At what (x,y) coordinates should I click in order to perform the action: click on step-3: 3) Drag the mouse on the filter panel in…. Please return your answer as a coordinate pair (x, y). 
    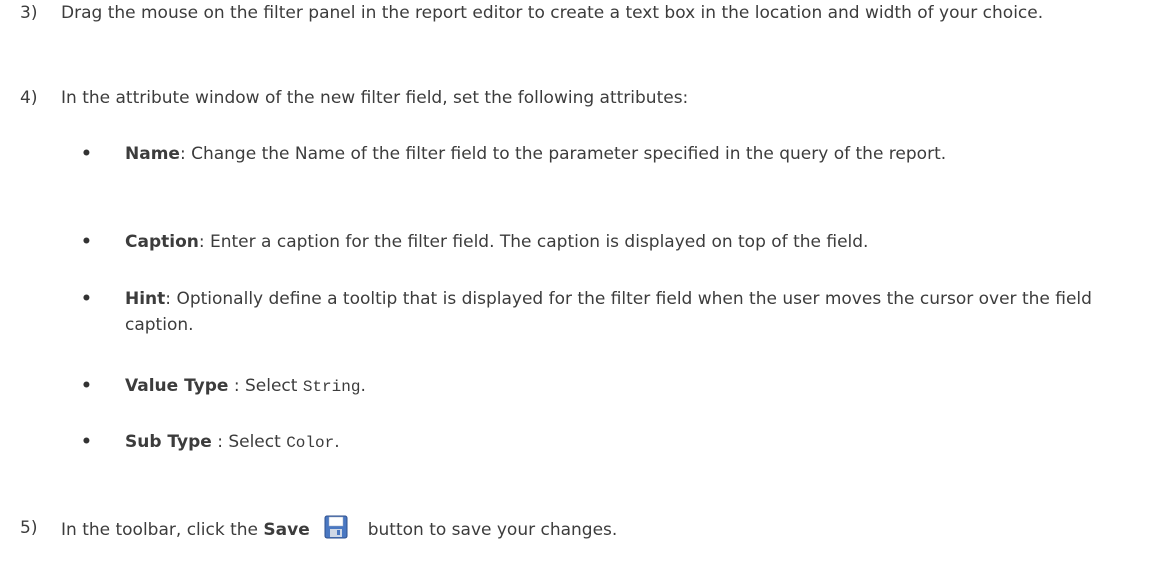
    Looking at the image, I should click on (590, 13).